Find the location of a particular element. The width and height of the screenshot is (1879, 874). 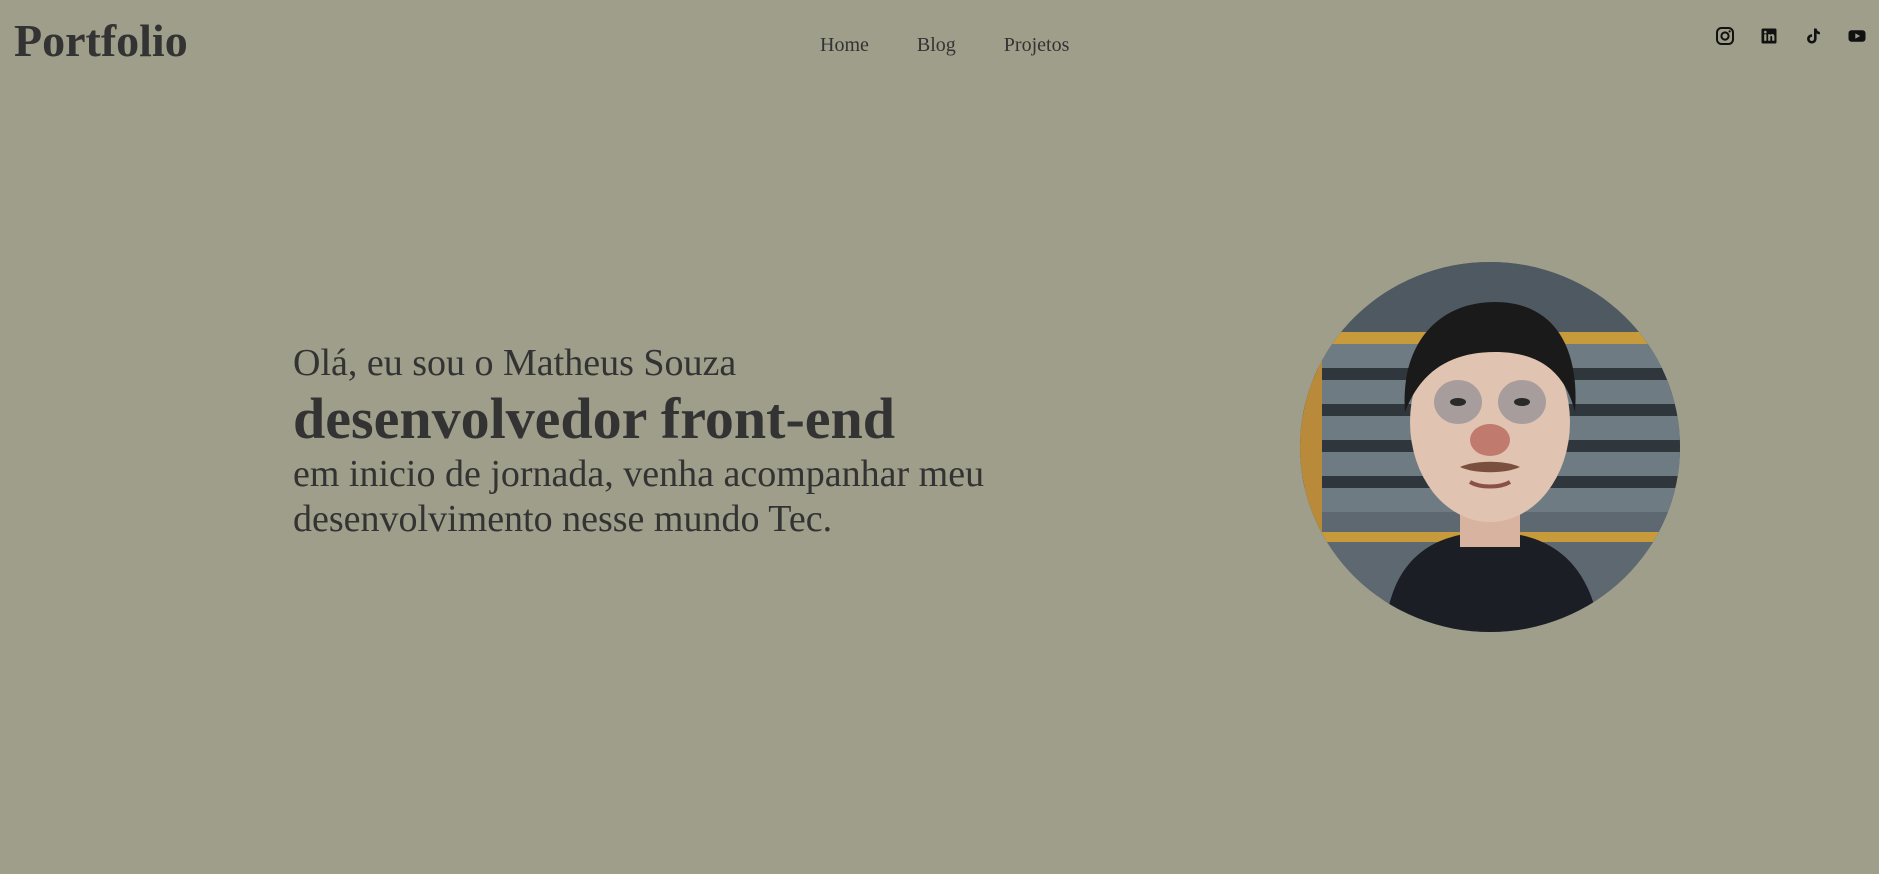

site-logo: Portfolio is located at coordinates (101, 41).